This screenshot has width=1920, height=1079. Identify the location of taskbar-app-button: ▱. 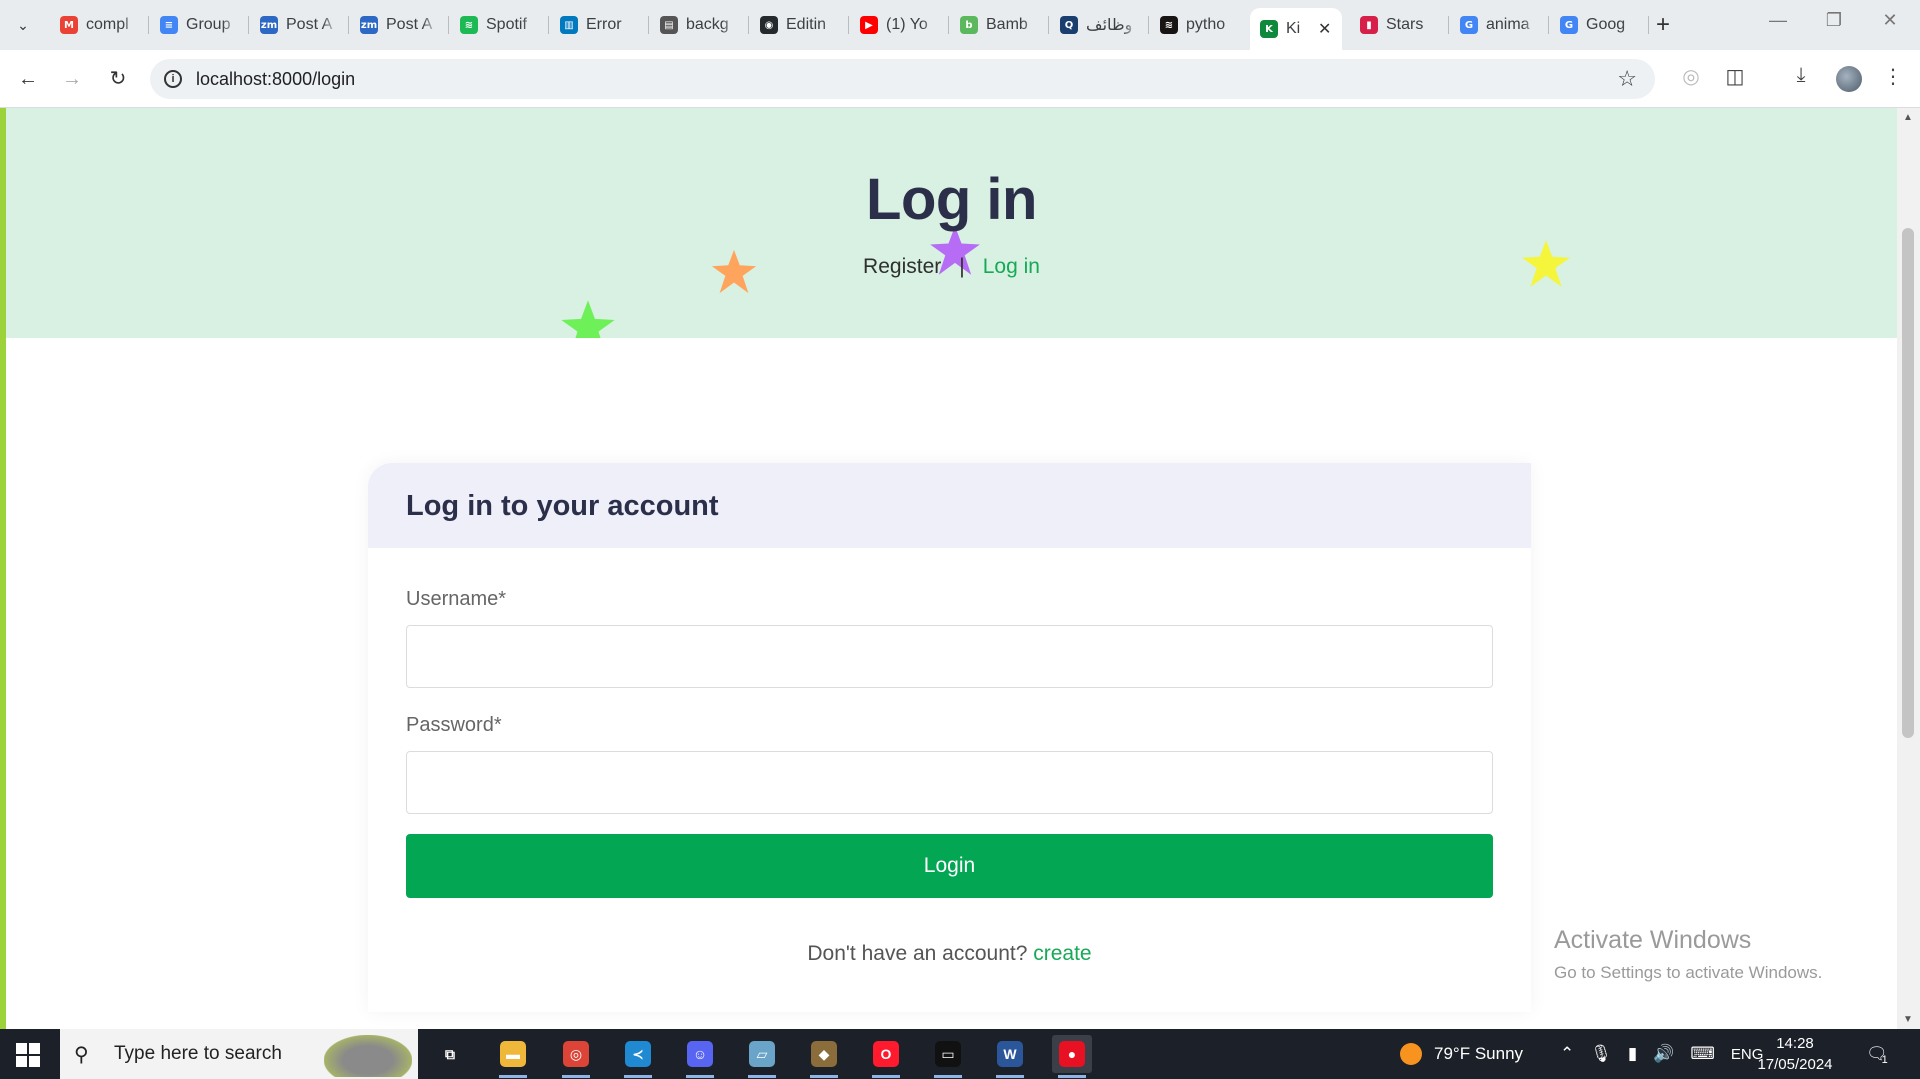
(762, 1056).